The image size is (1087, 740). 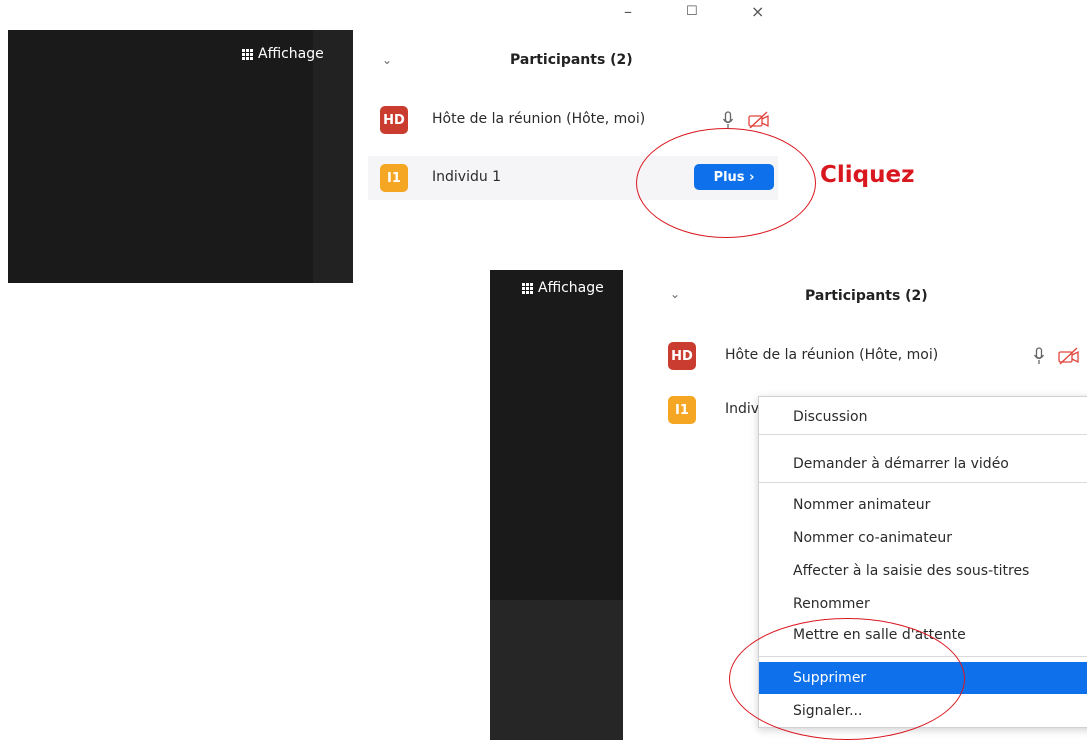 What do you see at coordinates (757, 11) in the screenshot?
I see `close-icon: ×` at bounding box center [757, 11].